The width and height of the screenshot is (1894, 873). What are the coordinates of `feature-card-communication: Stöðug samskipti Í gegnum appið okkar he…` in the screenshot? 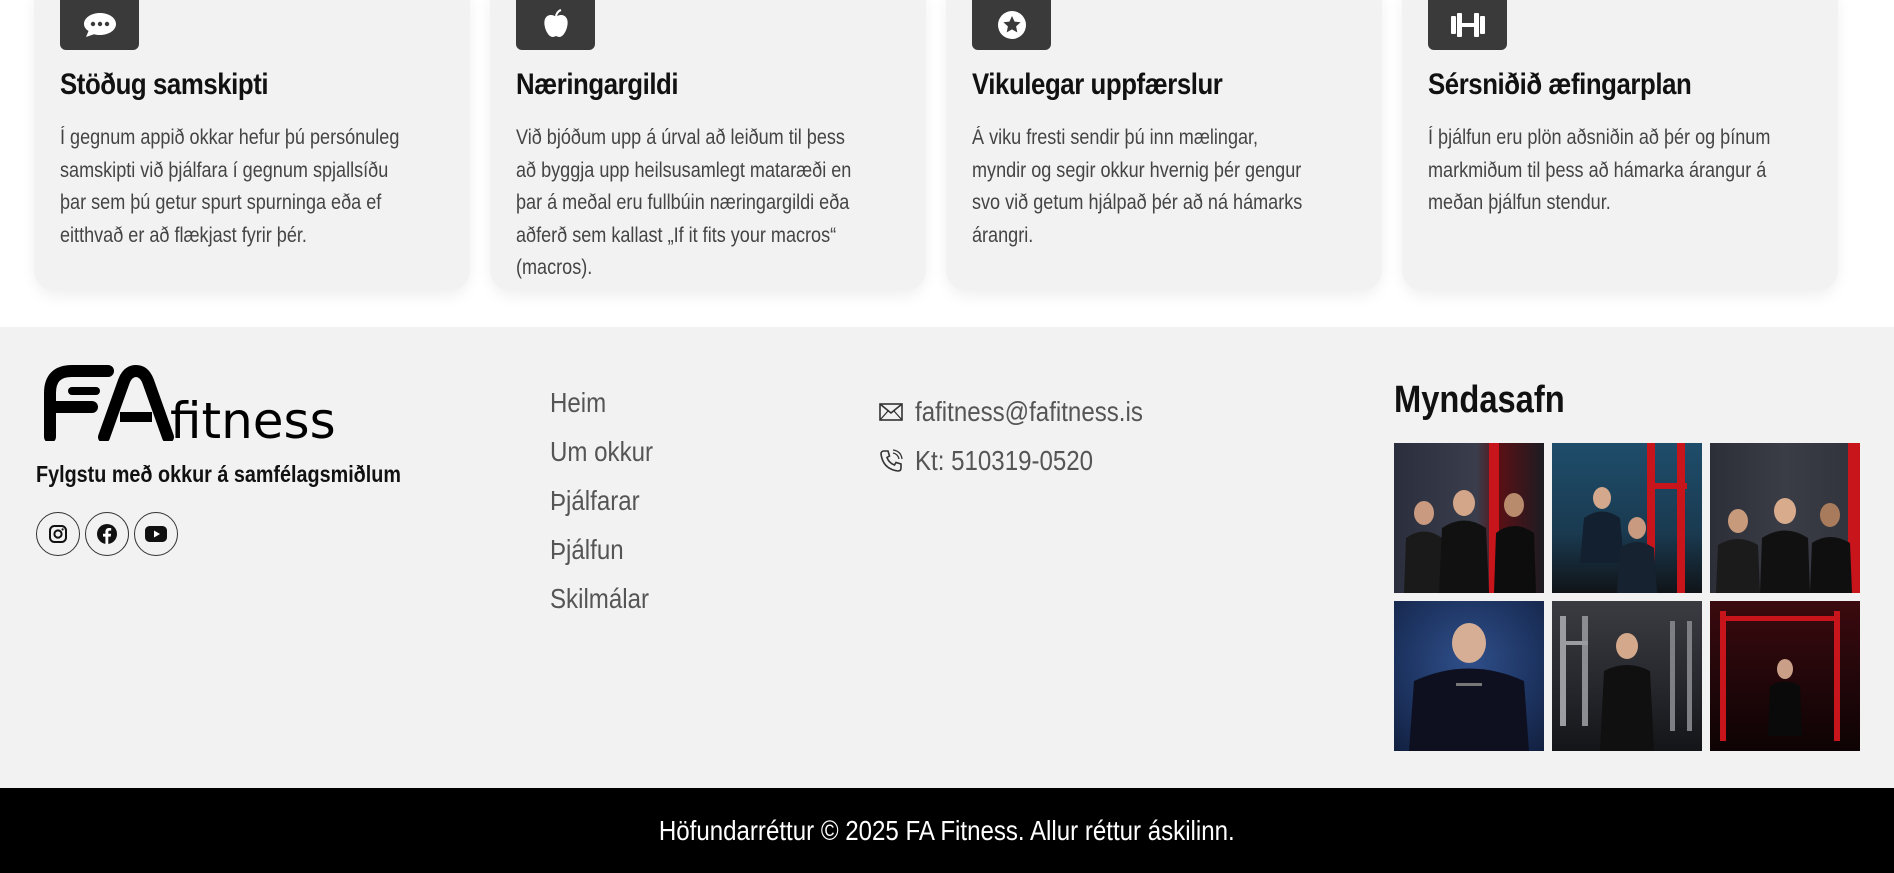 It's located at (252, 145).